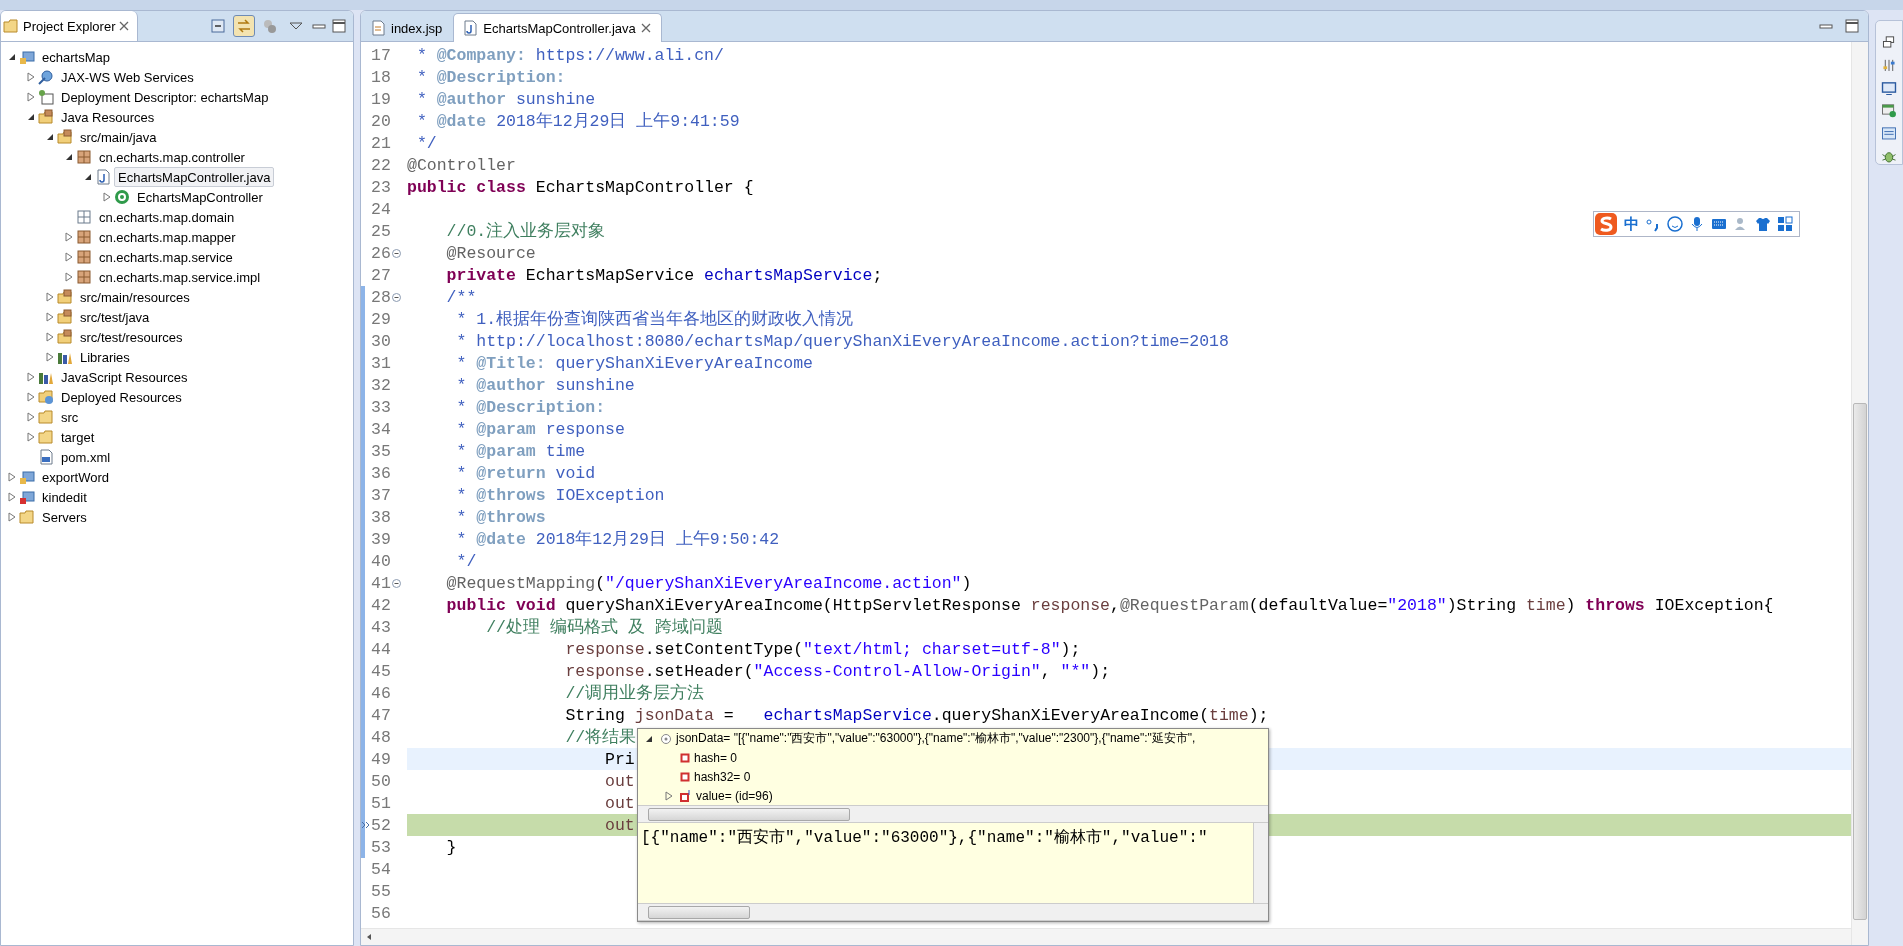 The width and height of the screenshot is (1903, 946). I want to click on keyboard-icon, so click(1719, 224).